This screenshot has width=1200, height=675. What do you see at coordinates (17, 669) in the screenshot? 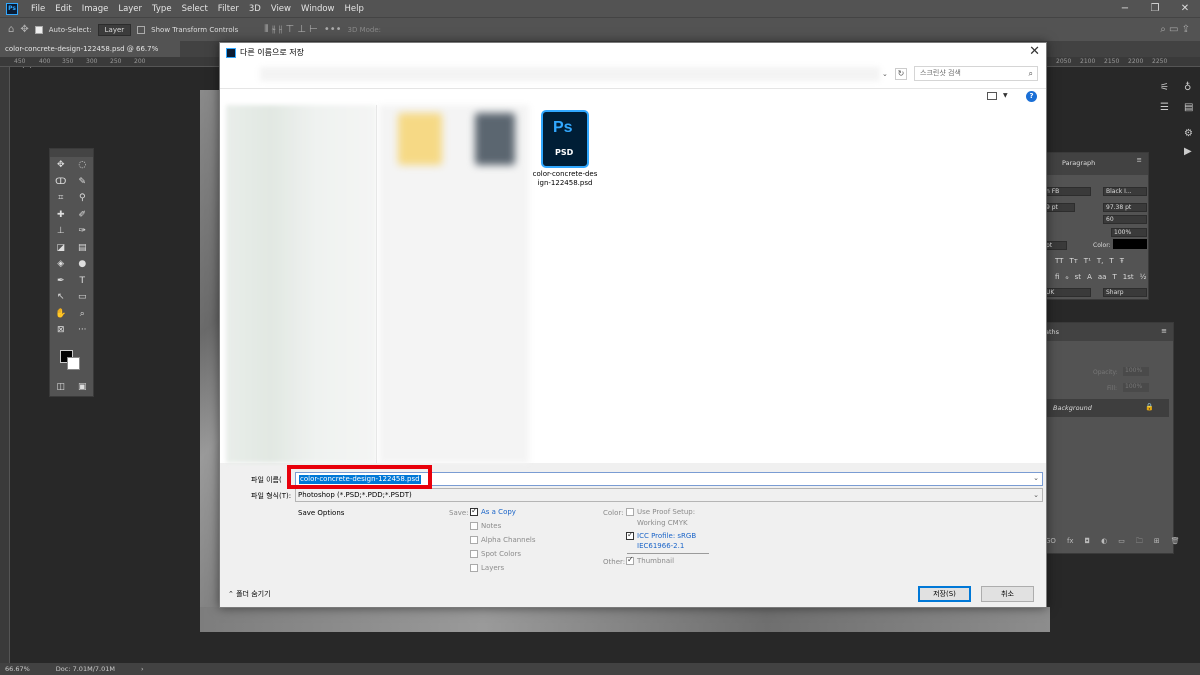
I see `zoom-level: 66.67%` at bounding box center [17, 669].